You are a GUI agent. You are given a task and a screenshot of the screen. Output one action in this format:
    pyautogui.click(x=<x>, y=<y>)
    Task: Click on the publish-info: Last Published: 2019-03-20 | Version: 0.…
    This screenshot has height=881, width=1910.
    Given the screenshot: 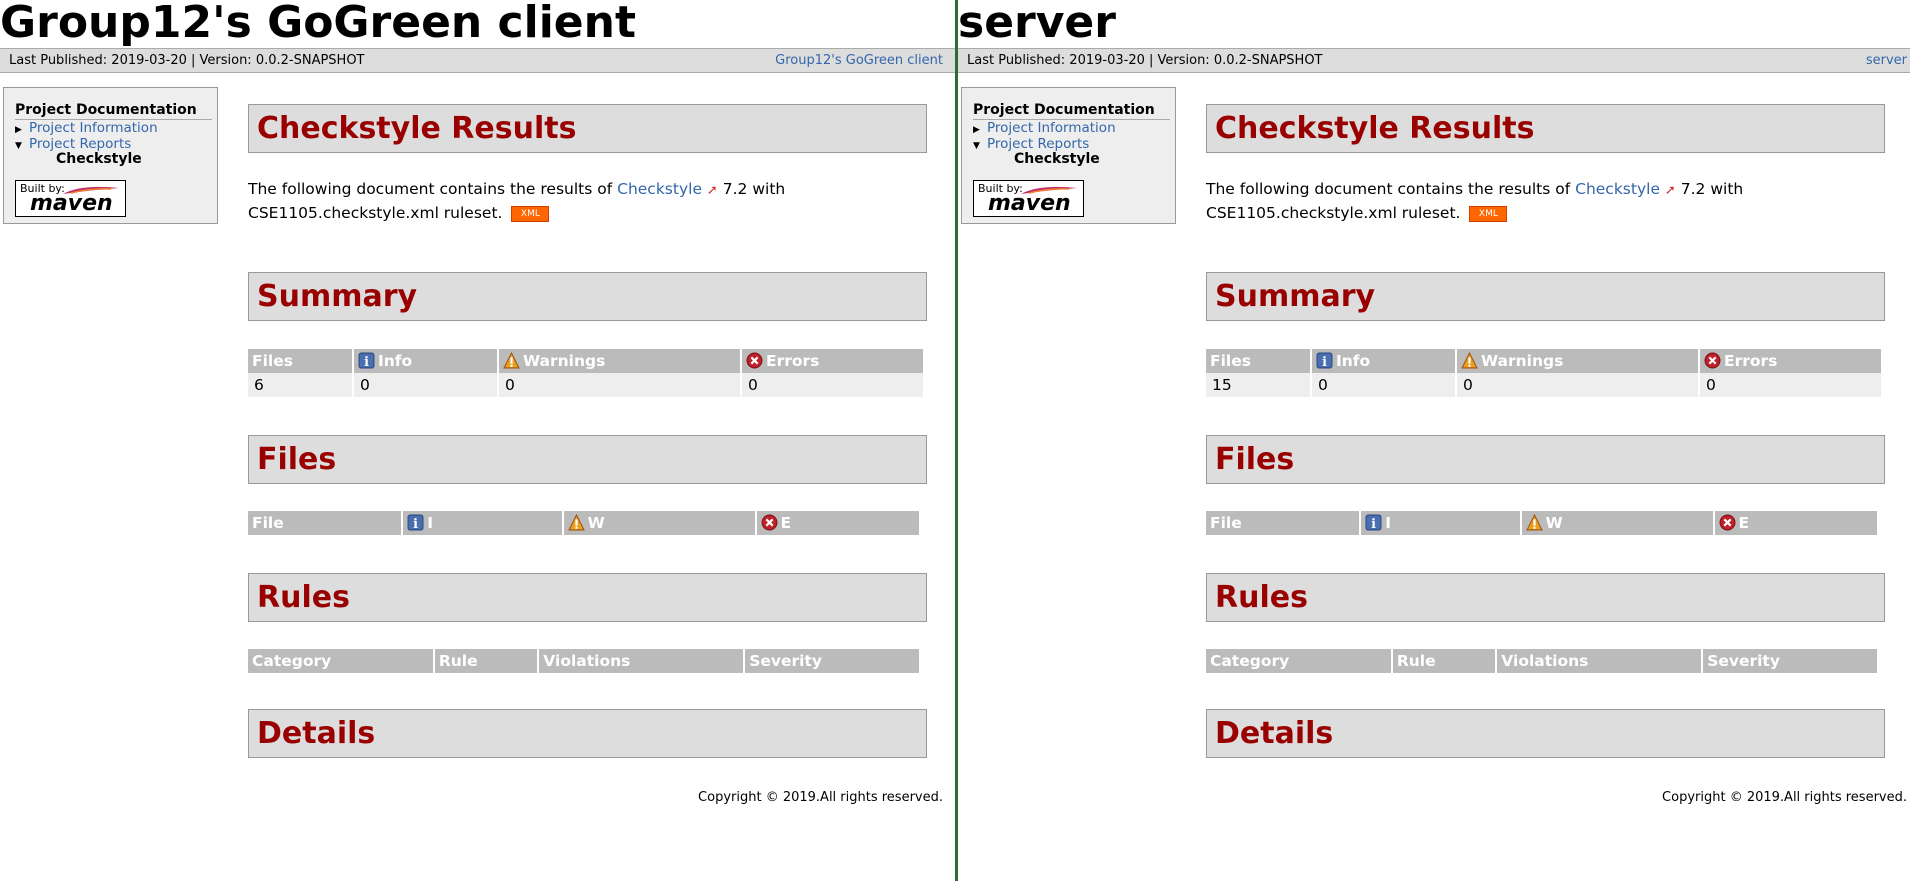 What is the action you would take?
    pyautogui.click(x=187, y=60)
    